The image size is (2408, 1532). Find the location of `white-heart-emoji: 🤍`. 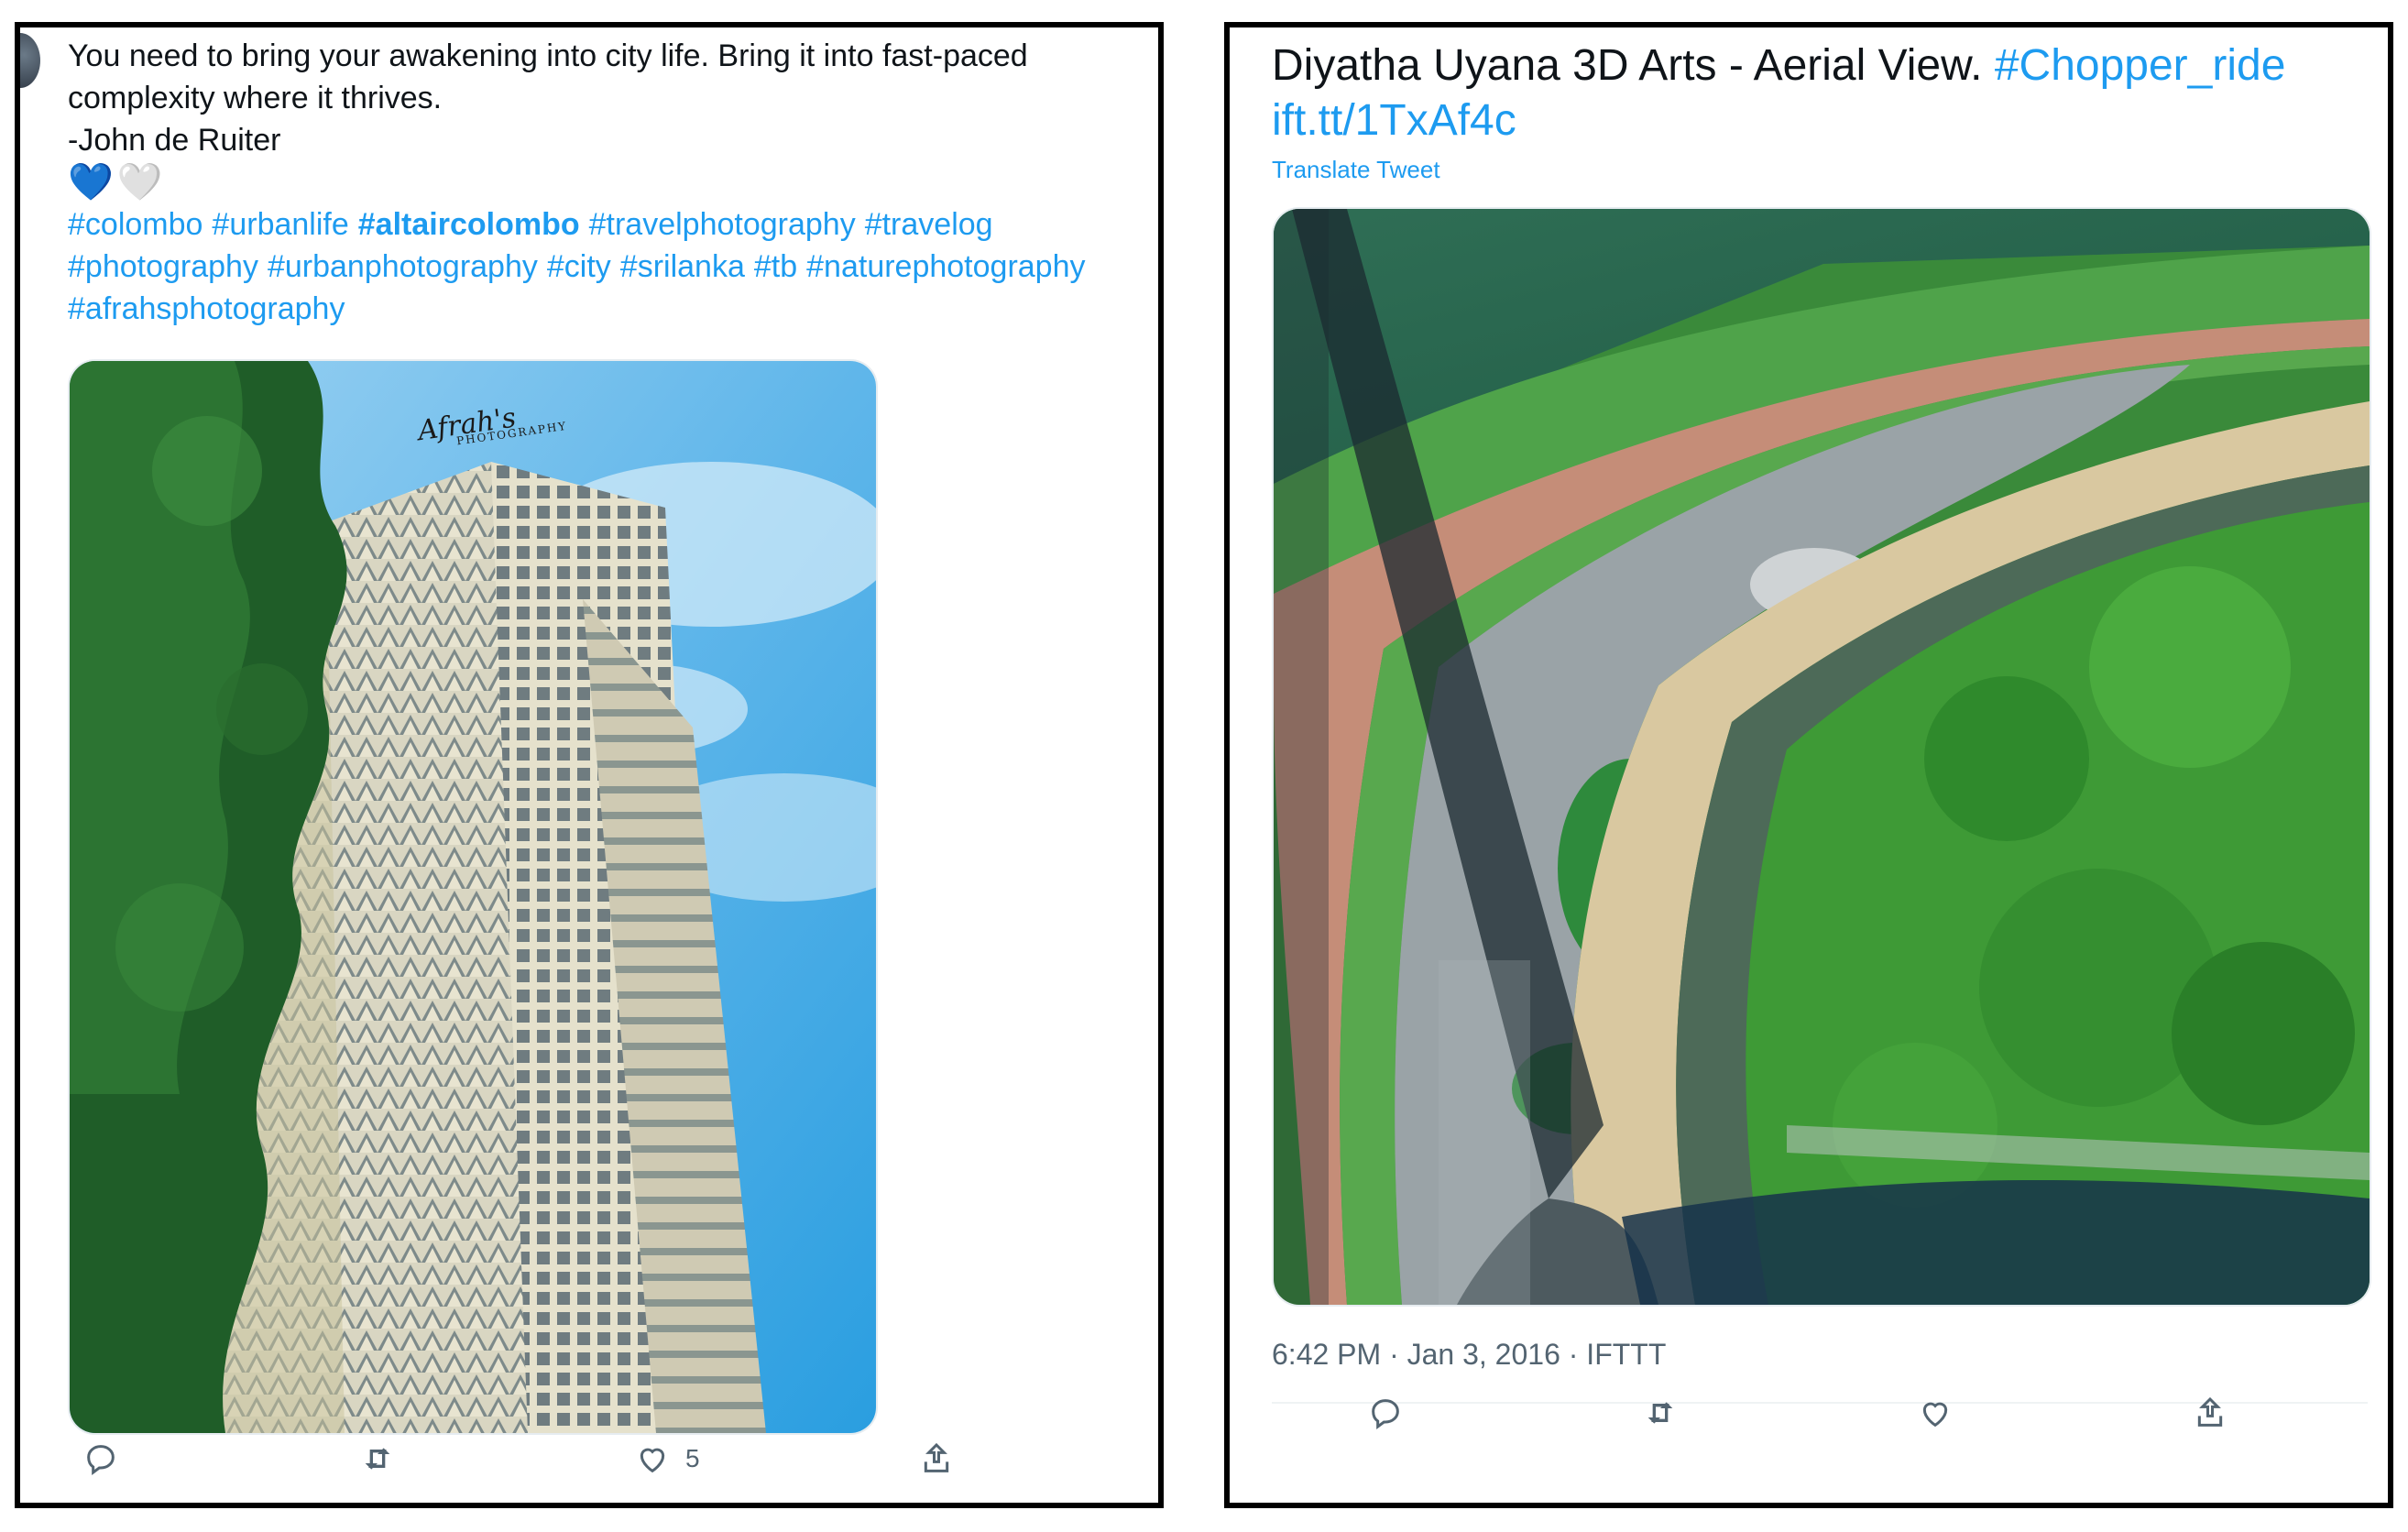

white-heart-emoji: 🤍 is located at coordinates (139, 182).